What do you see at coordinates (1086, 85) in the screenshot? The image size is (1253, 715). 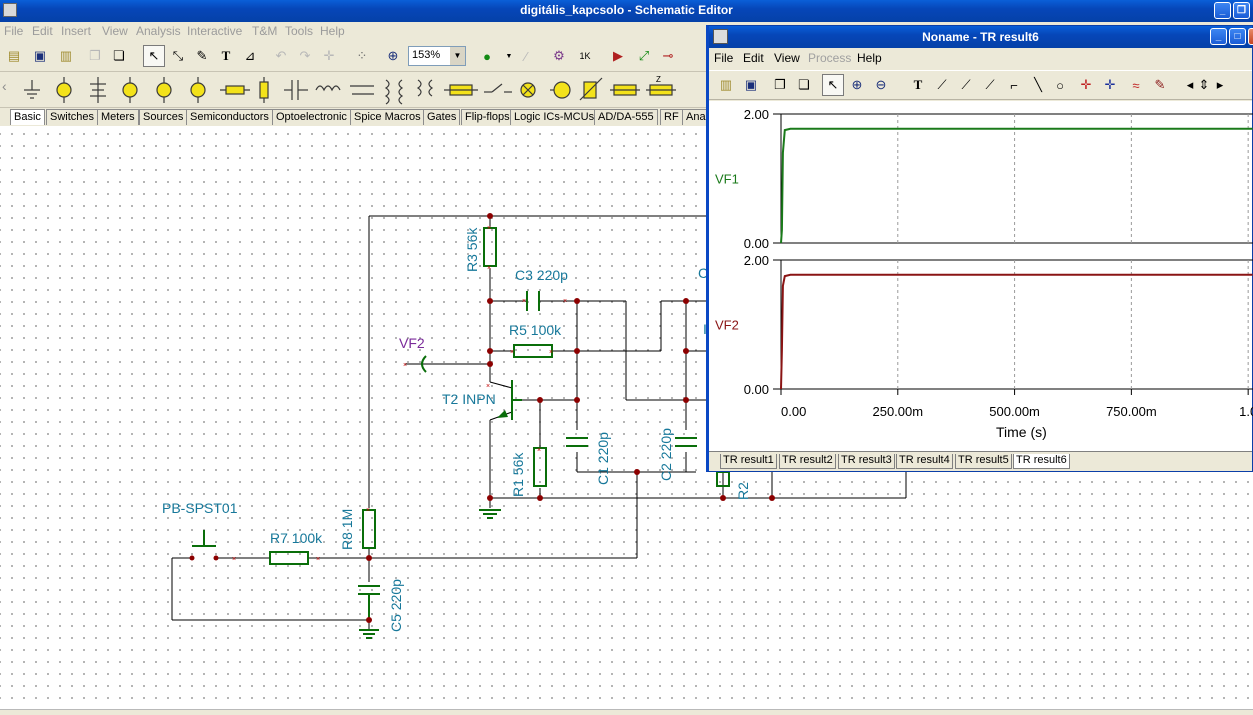 I see `cursor-a-icon: ✛` at bounding box center [1086, 85].